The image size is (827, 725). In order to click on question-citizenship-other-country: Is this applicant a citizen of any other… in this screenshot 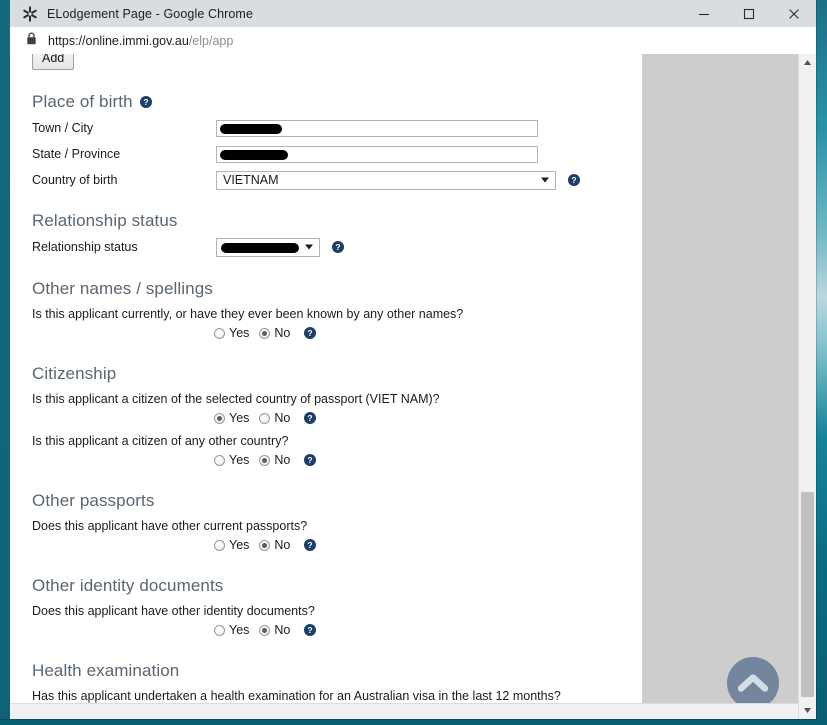, I will do `click(160, 441)`.